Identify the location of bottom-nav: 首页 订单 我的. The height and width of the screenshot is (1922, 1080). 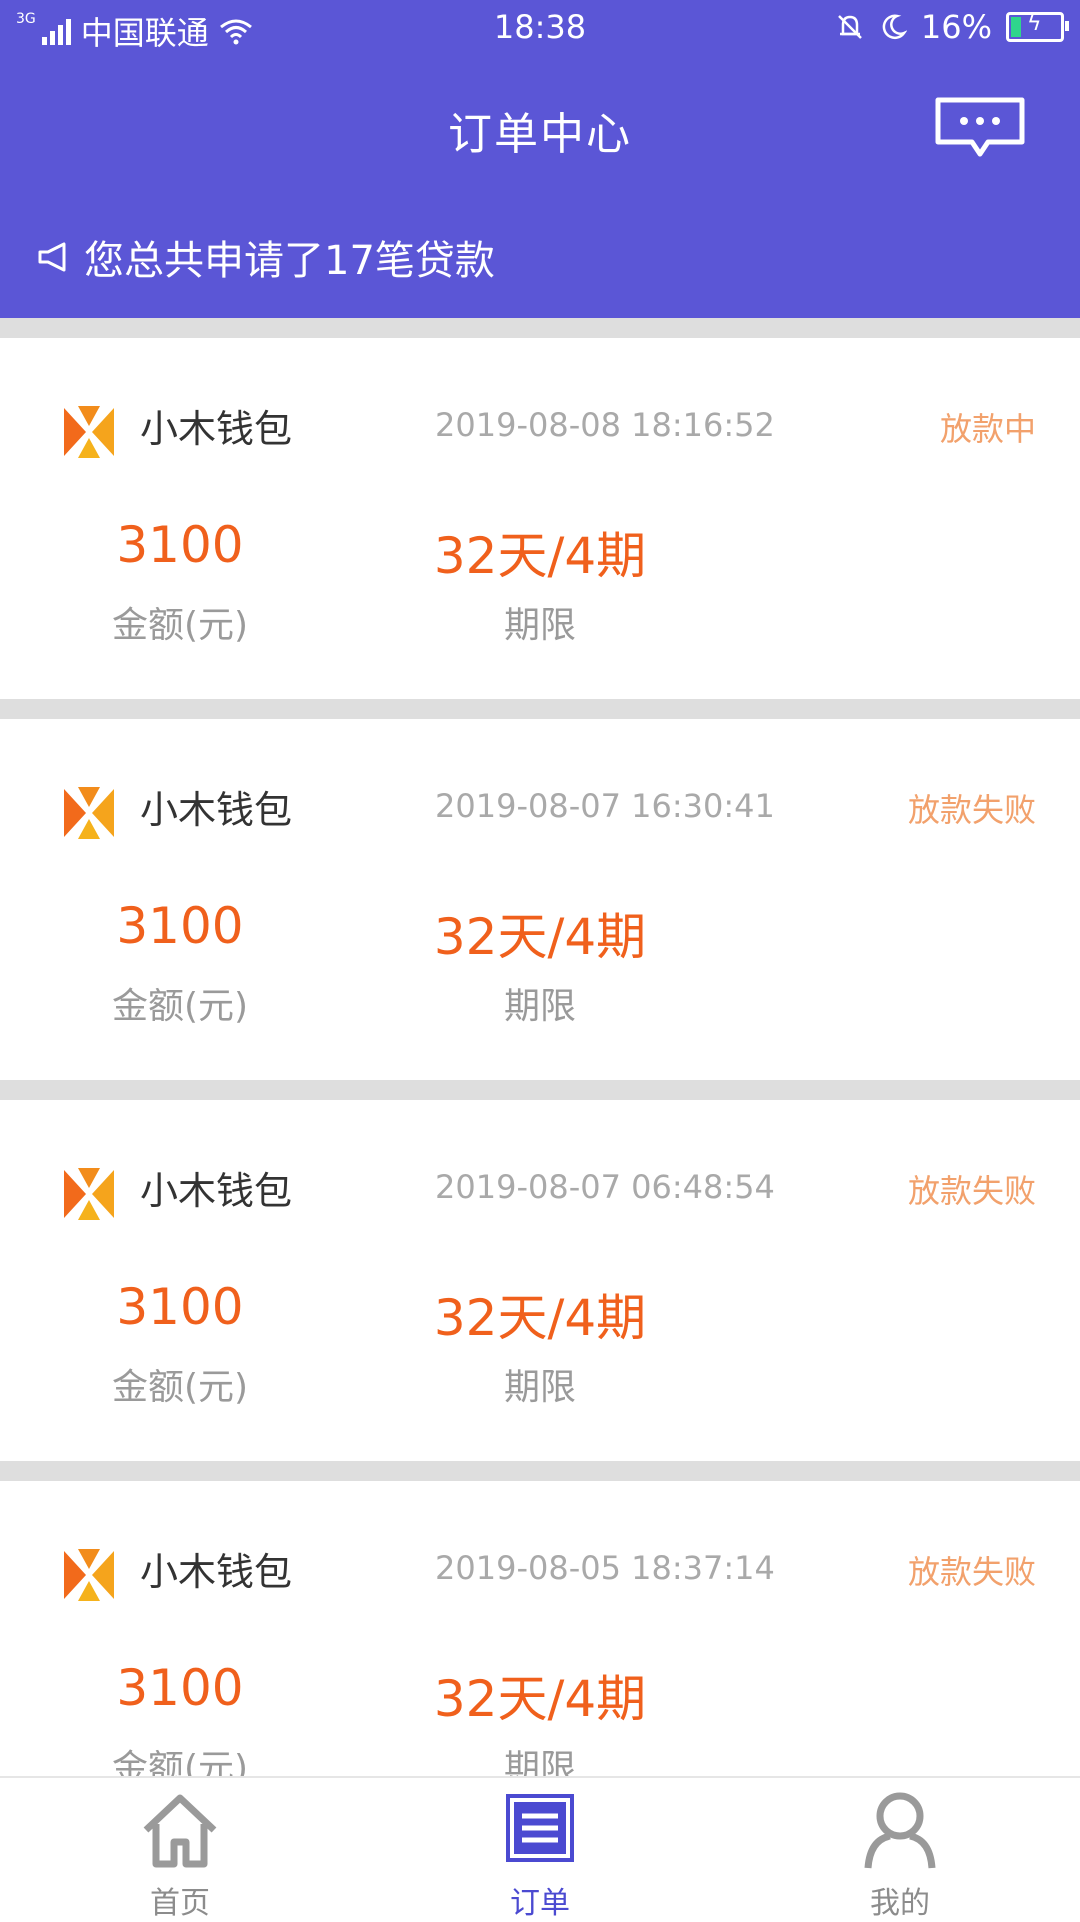
(540, 1849).